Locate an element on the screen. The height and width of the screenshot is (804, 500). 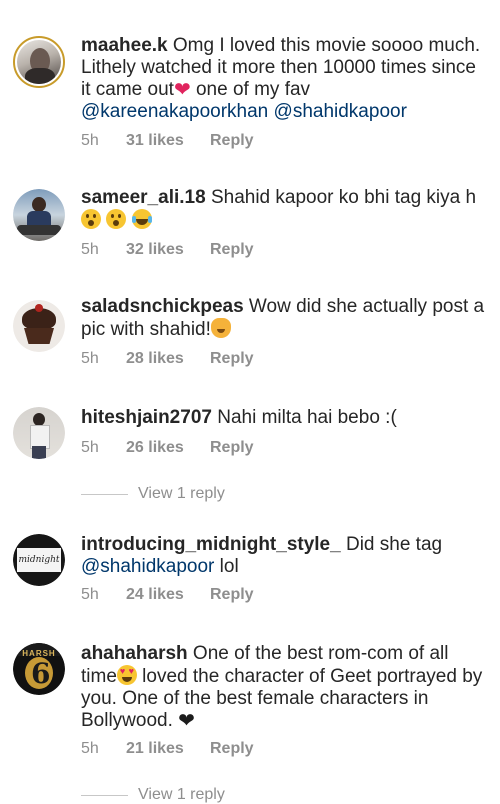
likes-count: 31 likes is located at coordinates (168, 141).